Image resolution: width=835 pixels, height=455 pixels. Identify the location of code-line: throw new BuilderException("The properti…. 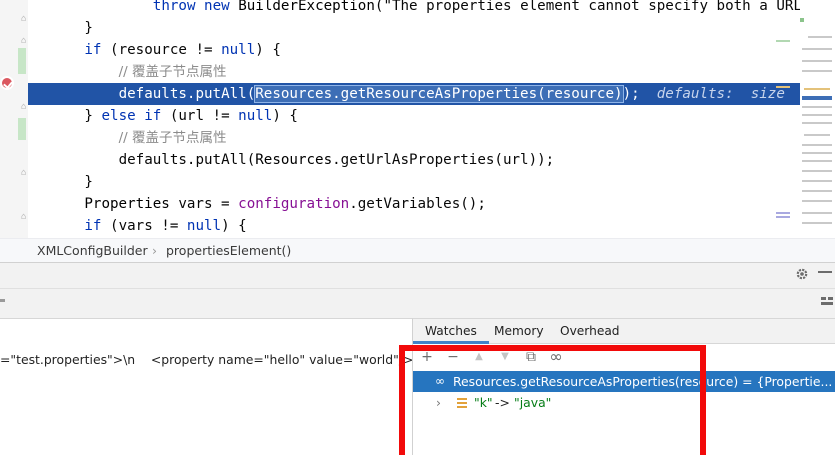
(431, 8).